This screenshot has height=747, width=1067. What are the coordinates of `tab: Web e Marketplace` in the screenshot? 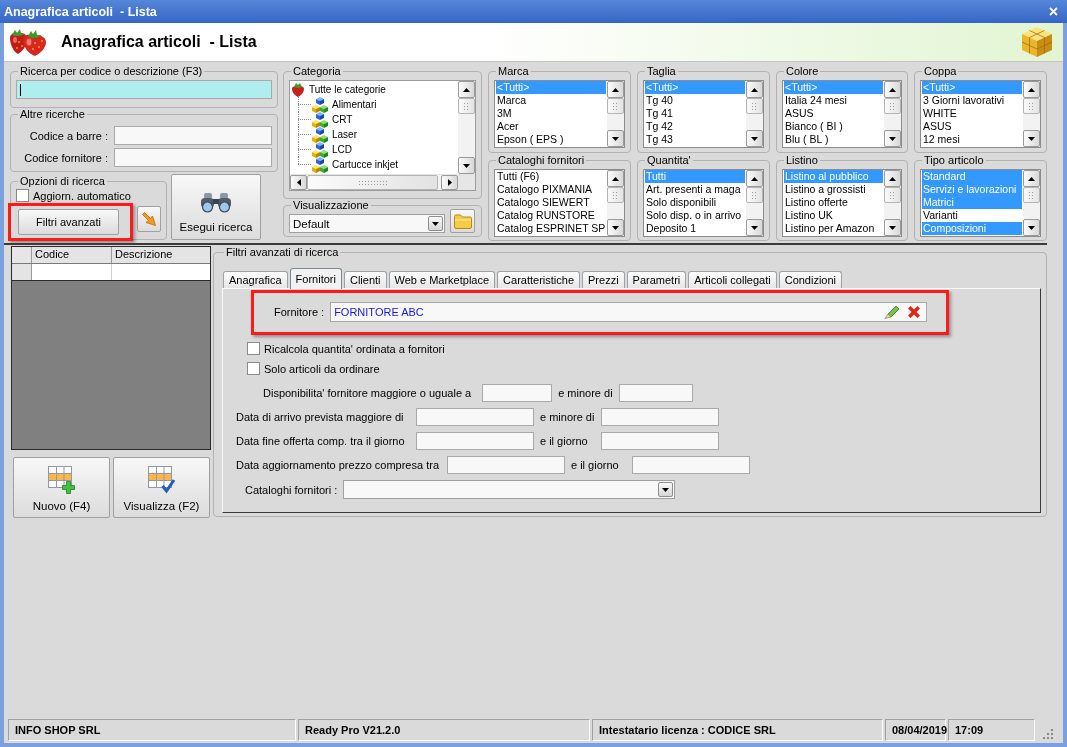 It's located at (442, 279).